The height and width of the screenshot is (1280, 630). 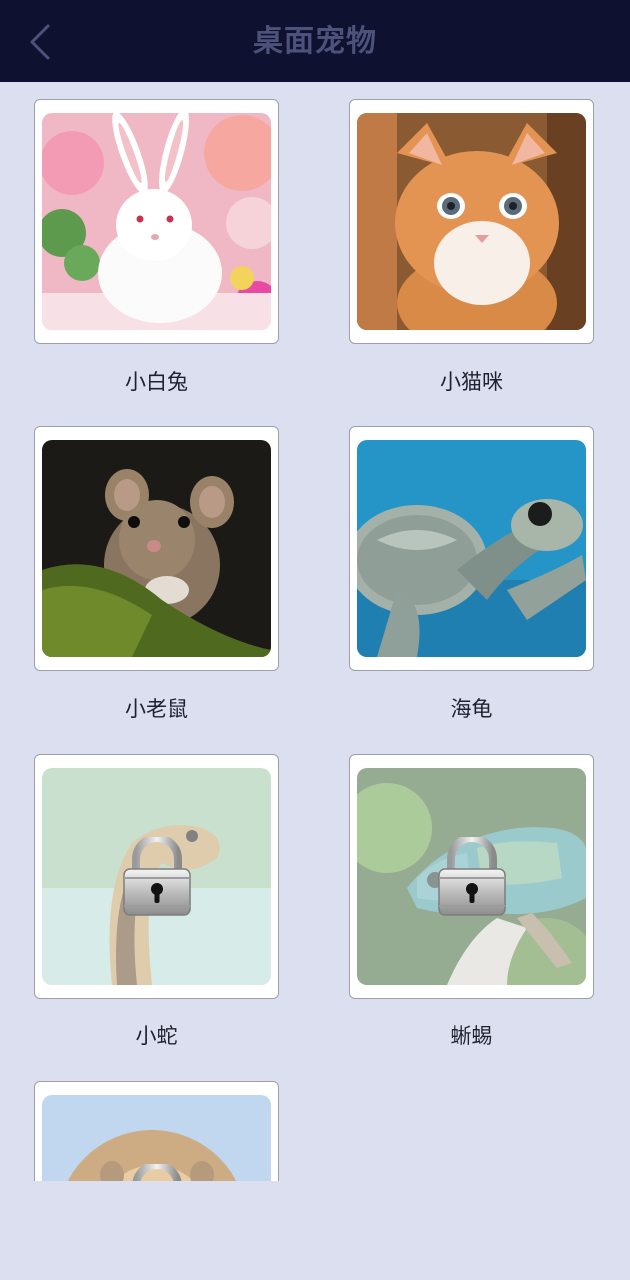 What do you see at coordinates (471, 1036) in the screenshot?
I see `pet-name: 蜥蜴` at bounding box center [471, 1036].